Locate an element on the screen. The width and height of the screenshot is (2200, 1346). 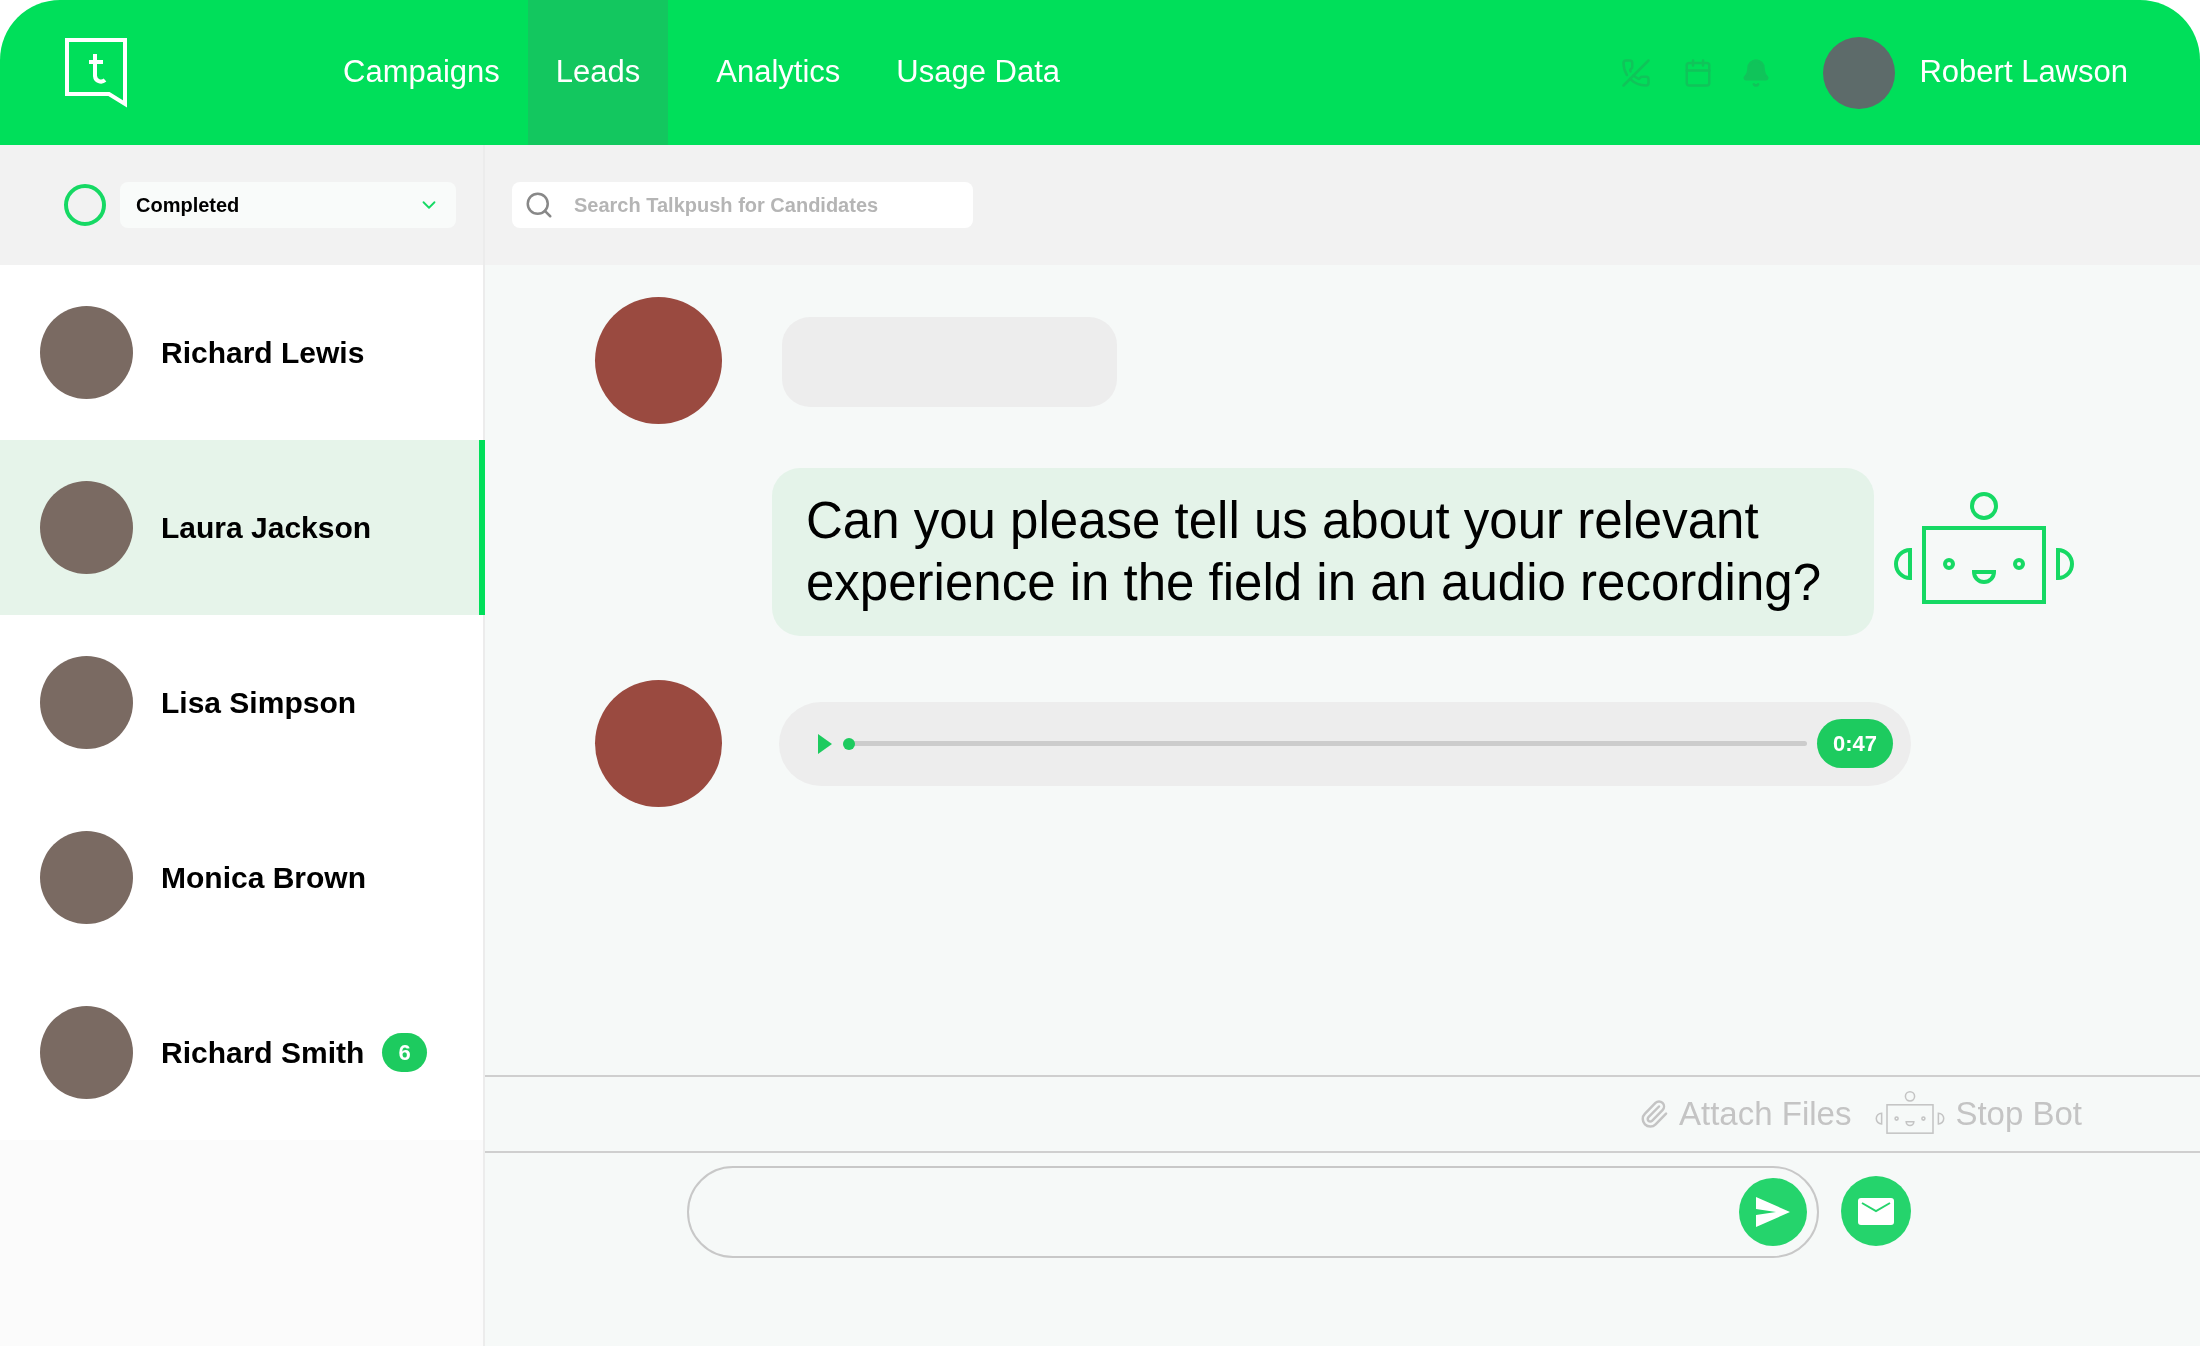
nav-tab: Analytics is located at coordinates (778, 72).